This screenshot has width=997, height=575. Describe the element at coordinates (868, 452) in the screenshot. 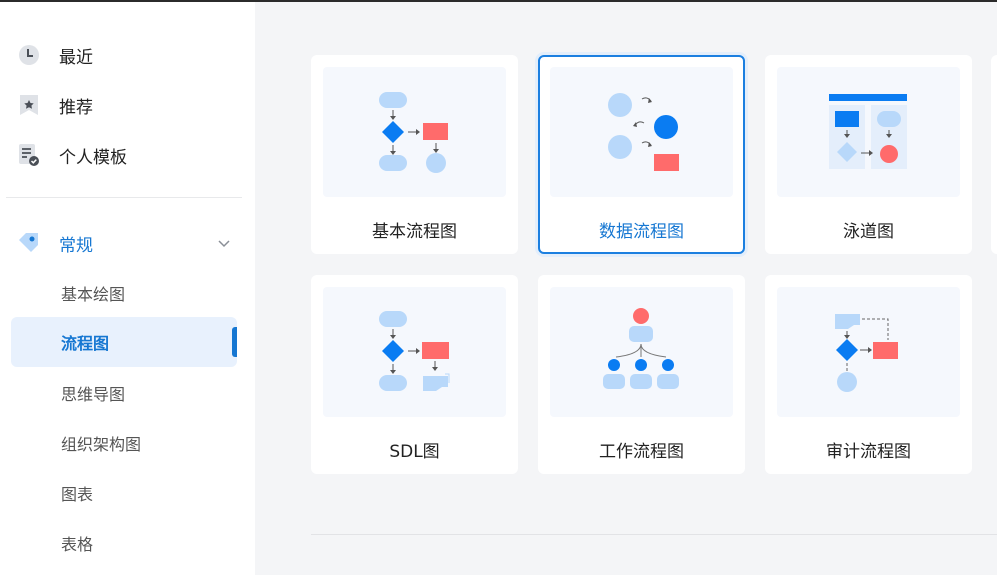

I see `template-card-label: 审计流程图` at that location.